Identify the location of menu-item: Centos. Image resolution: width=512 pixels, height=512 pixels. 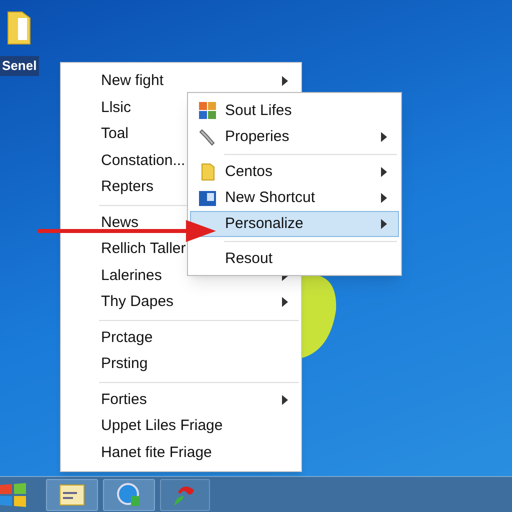
(294, 172).